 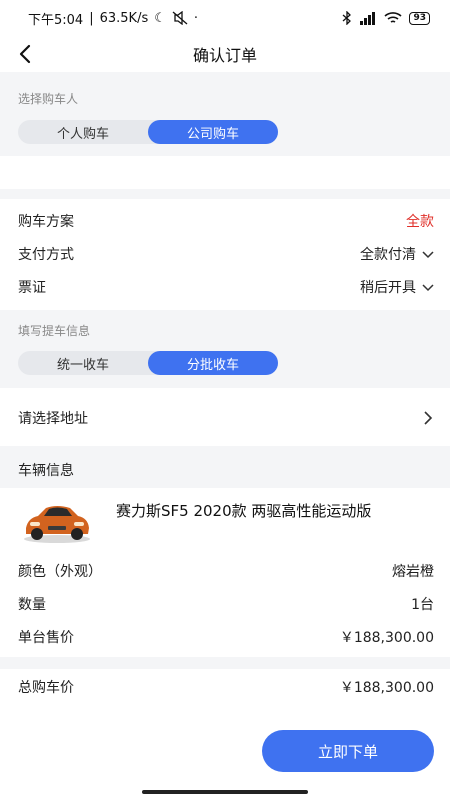 I want to click on pickup-label: 填写提车信息, so click(x=54, y=331).